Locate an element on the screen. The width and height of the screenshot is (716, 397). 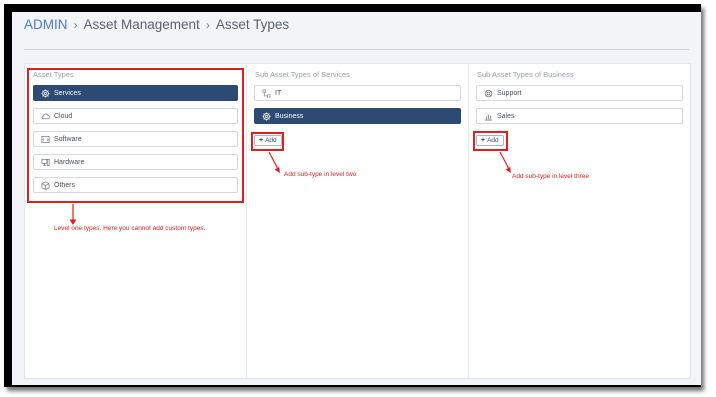
hardware-icon is located at coordinates (45, 162).